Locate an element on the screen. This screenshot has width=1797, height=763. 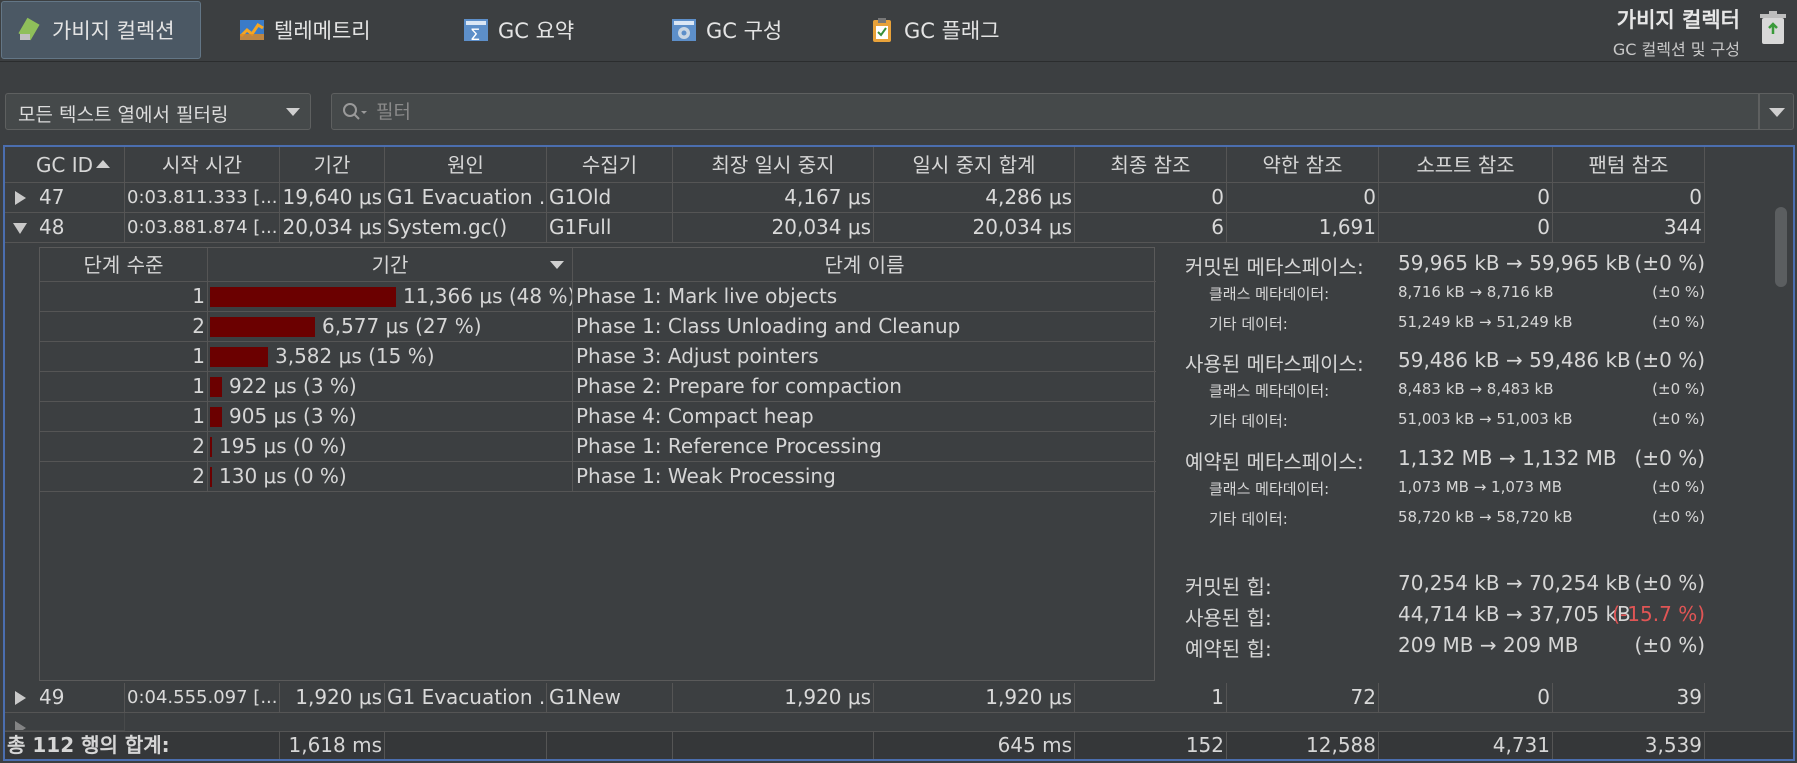
total-longest-empty is located at coordinates (773, 745).